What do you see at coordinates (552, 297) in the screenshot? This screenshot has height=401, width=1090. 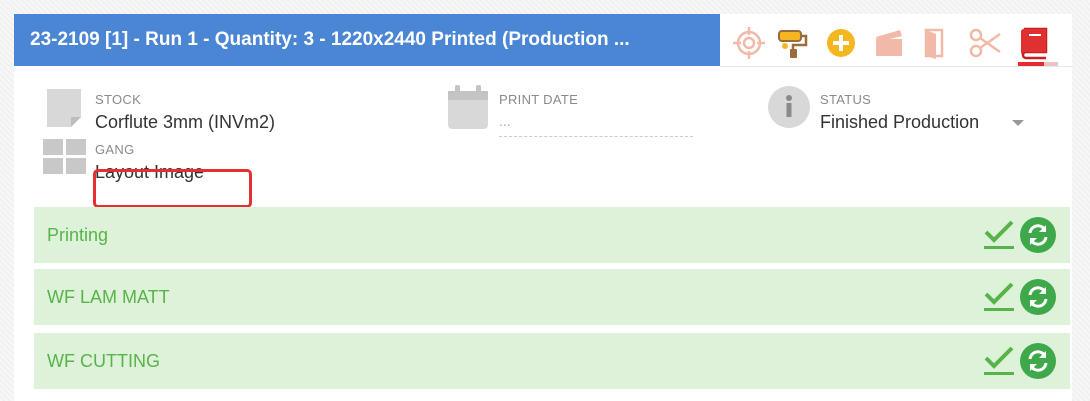 I see `stage-row: WF LAM MATT` at bounding box center [552, 297].